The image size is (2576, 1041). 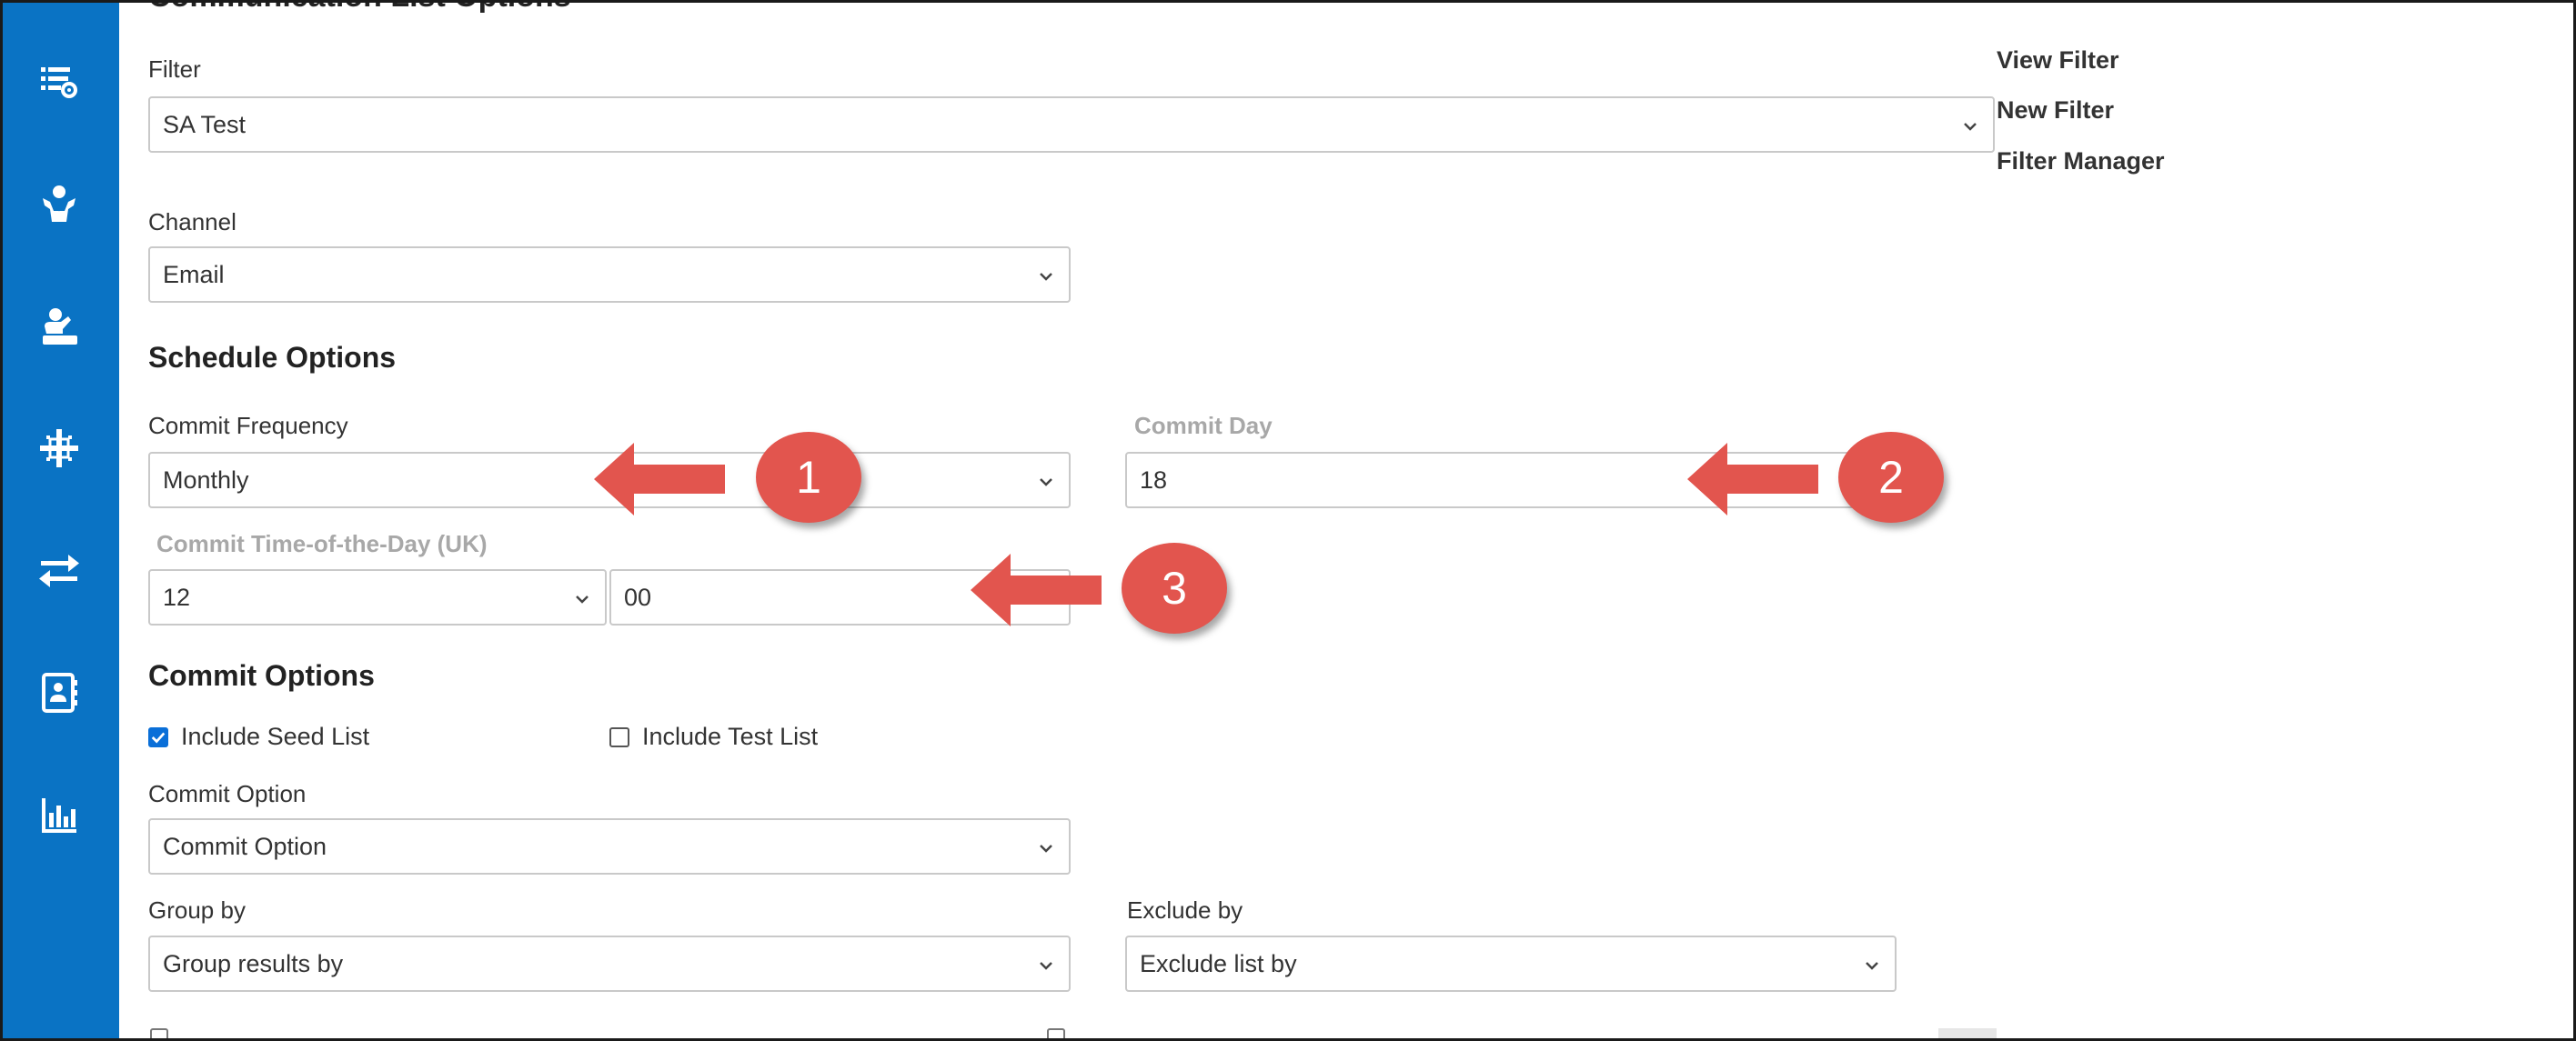 What do you see at coordinates (1185, 910) in the screenshot?
I see `exclude-by-label: Exclude by` at bounding box center [1185, 910].